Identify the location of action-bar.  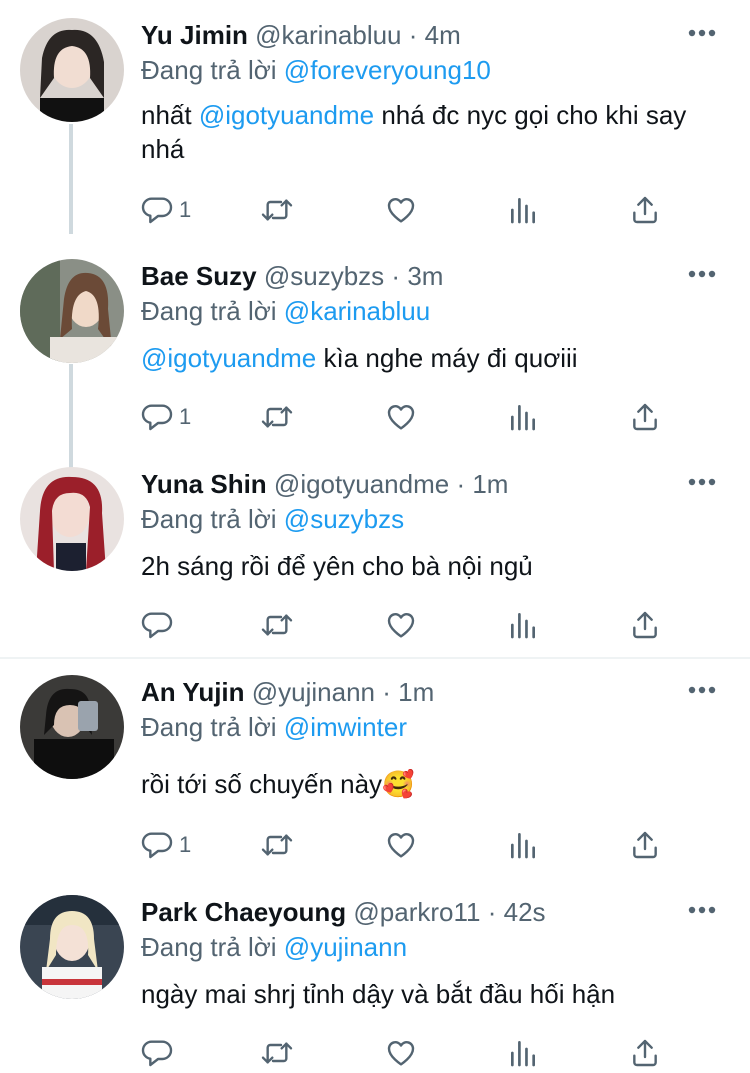
(411, 1053).